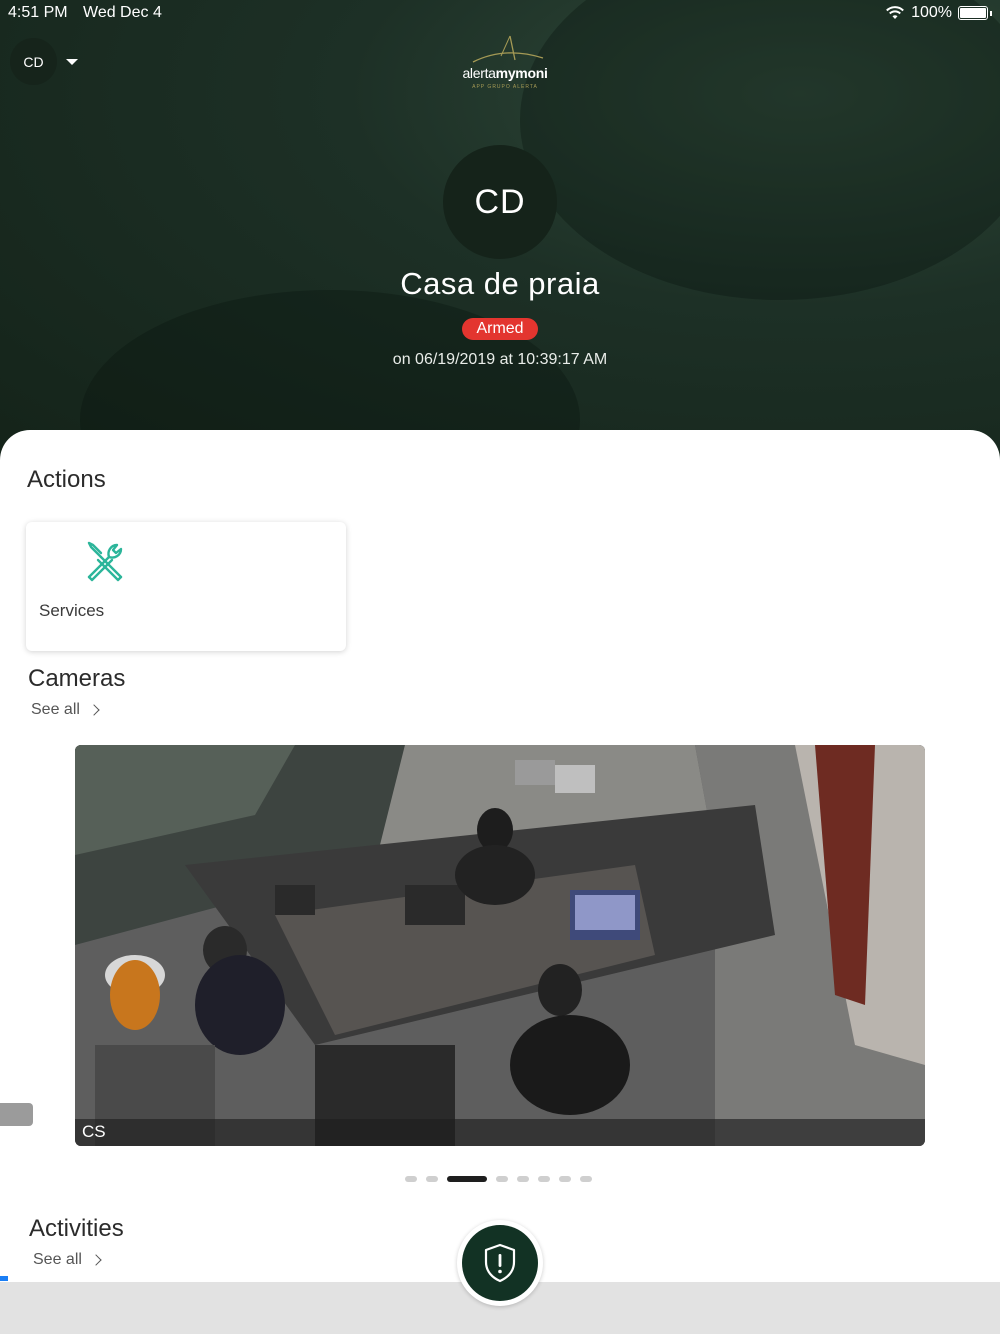  What do you see at coordinates (105, 561) in the screenshot?
I see `tools-icon` at bounding box center [105, 561].